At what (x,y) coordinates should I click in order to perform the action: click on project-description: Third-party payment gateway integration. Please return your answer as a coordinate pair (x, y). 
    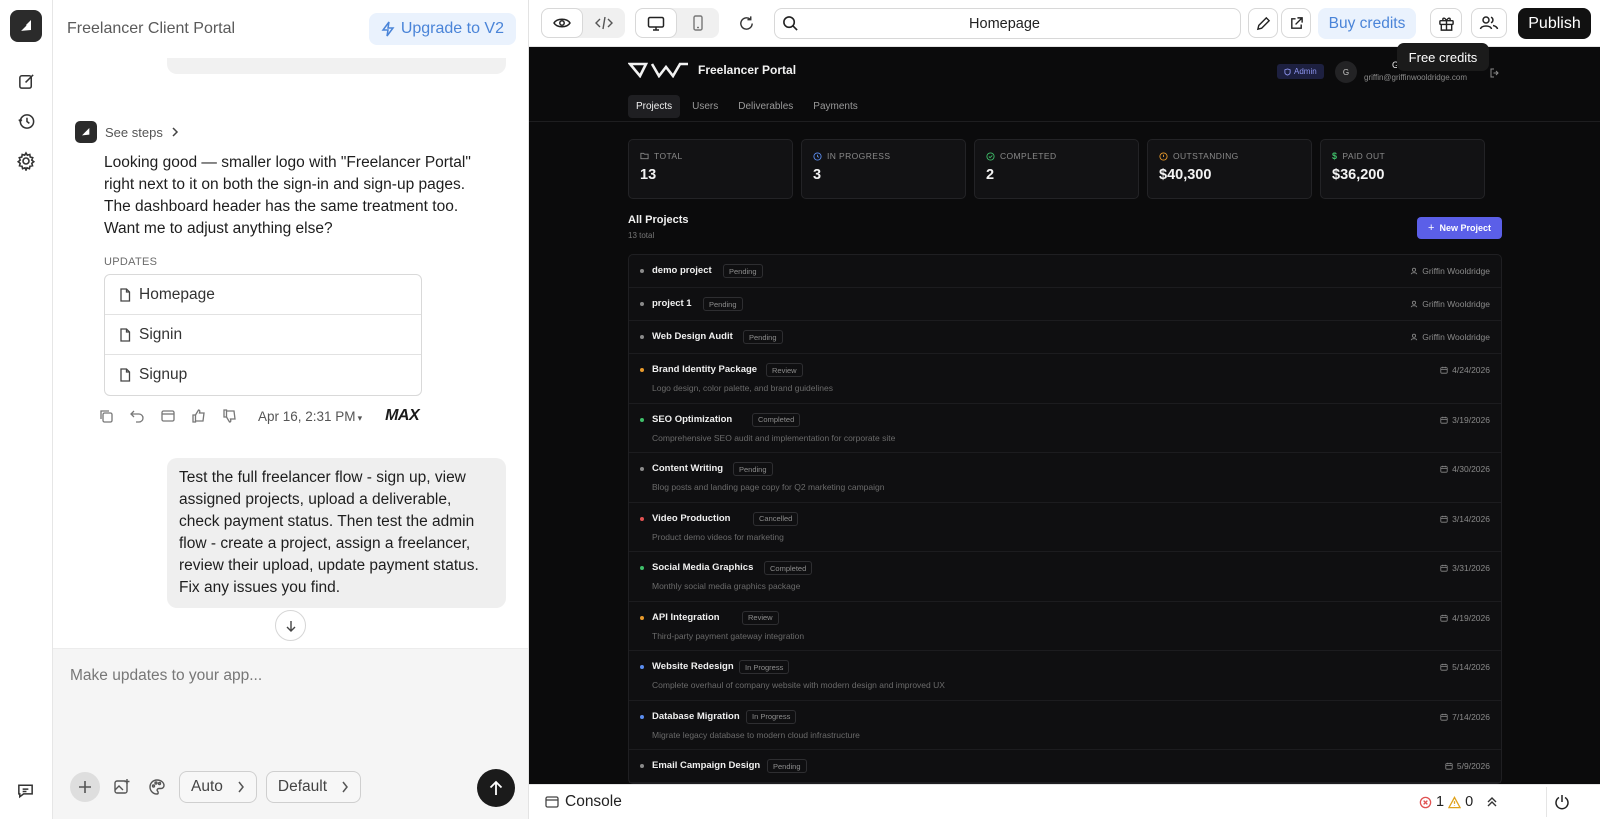
    Looking at the image, I should click on (728, 635).